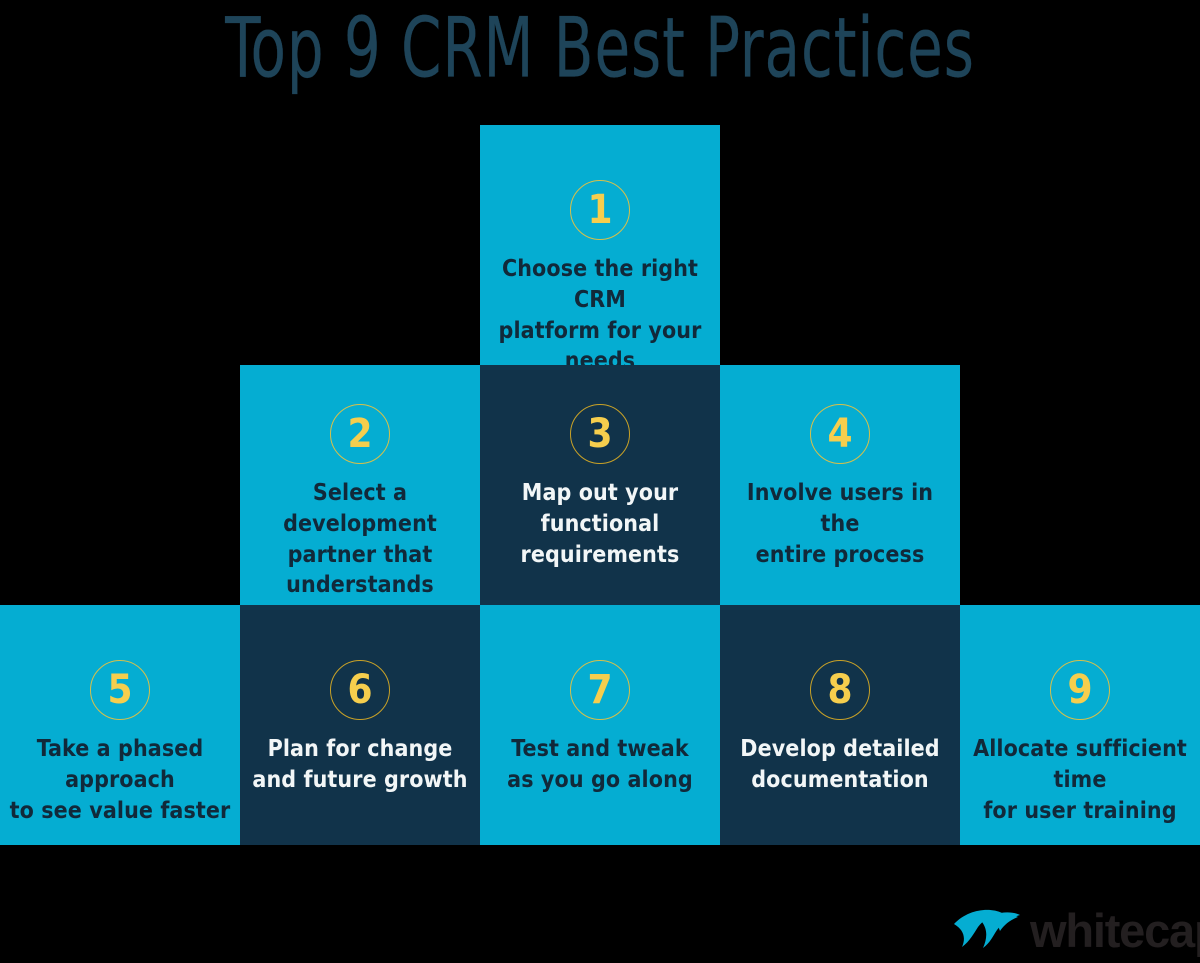 The width and height of the screenshot is (1200, 963). What do you see at coordinates (120, 690) in the screenshot?
I see `practice-number-5: 5` at bounding box center [120, 690].